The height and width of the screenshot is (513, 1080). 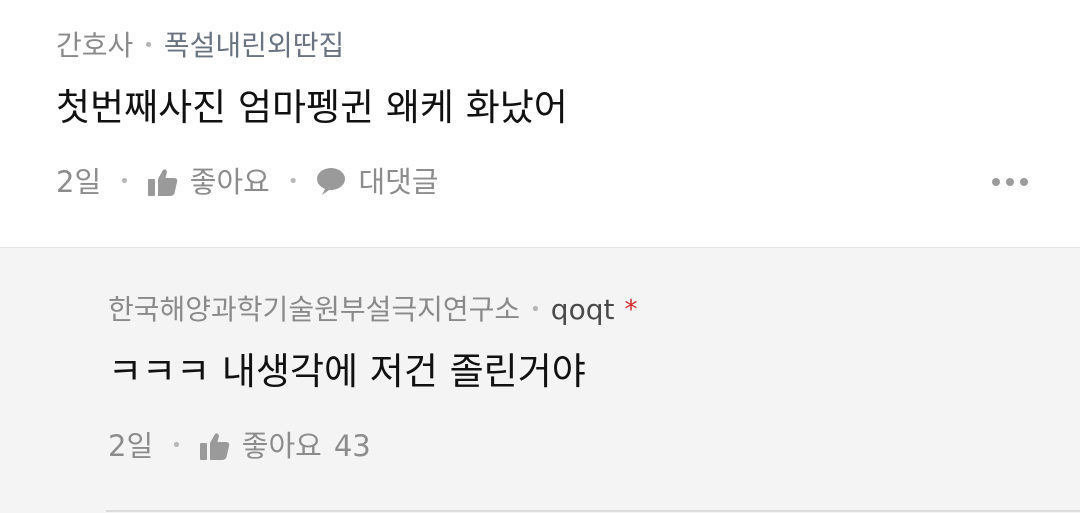 What do you see at coordinates (314, 310) in the screenshot?
I see `reply-author: 한국해양과학기술원부설극지연구소` at bounding box center [314, 310].